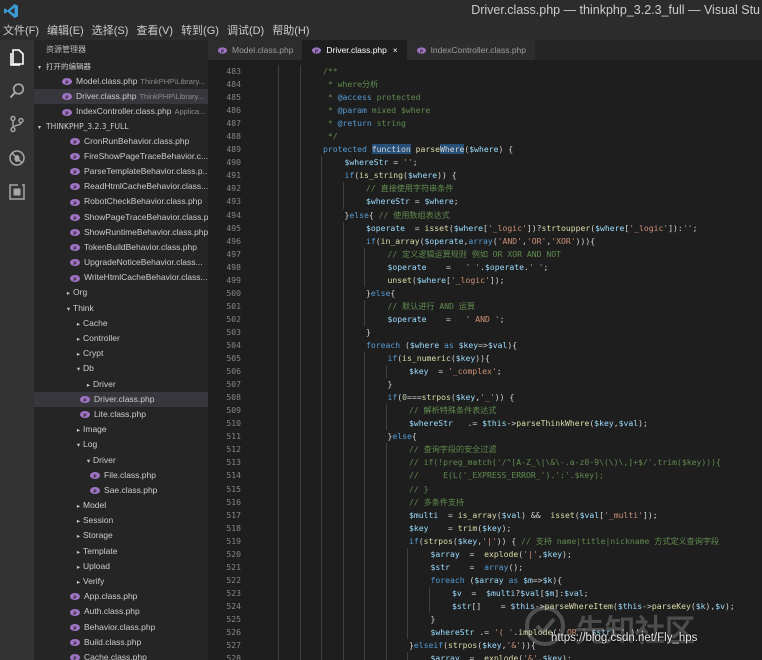  Describe the element at coordinates (121, 655) in the screenshot. I see `tree-file: p Cache.class.php` at that location.